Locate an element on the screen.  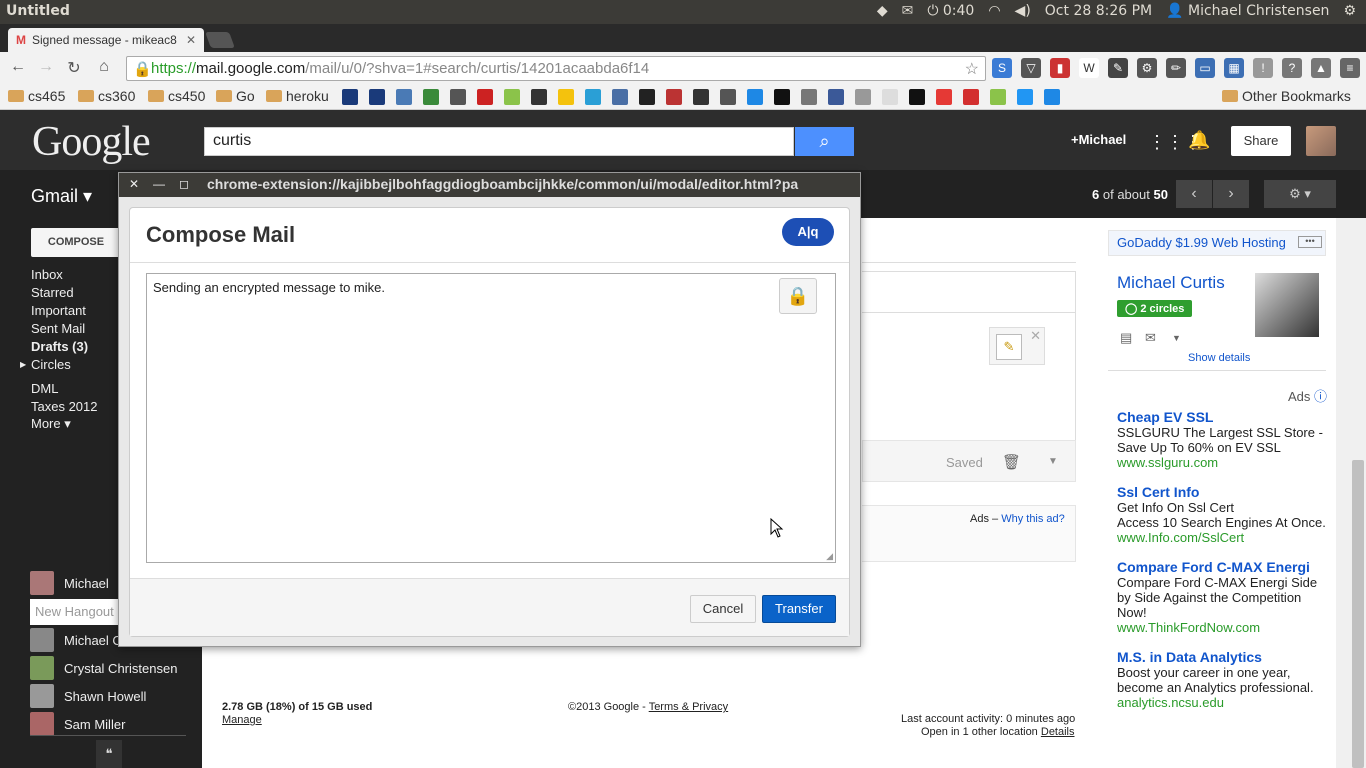
account-avatar is located at coordinates (1321, 141).